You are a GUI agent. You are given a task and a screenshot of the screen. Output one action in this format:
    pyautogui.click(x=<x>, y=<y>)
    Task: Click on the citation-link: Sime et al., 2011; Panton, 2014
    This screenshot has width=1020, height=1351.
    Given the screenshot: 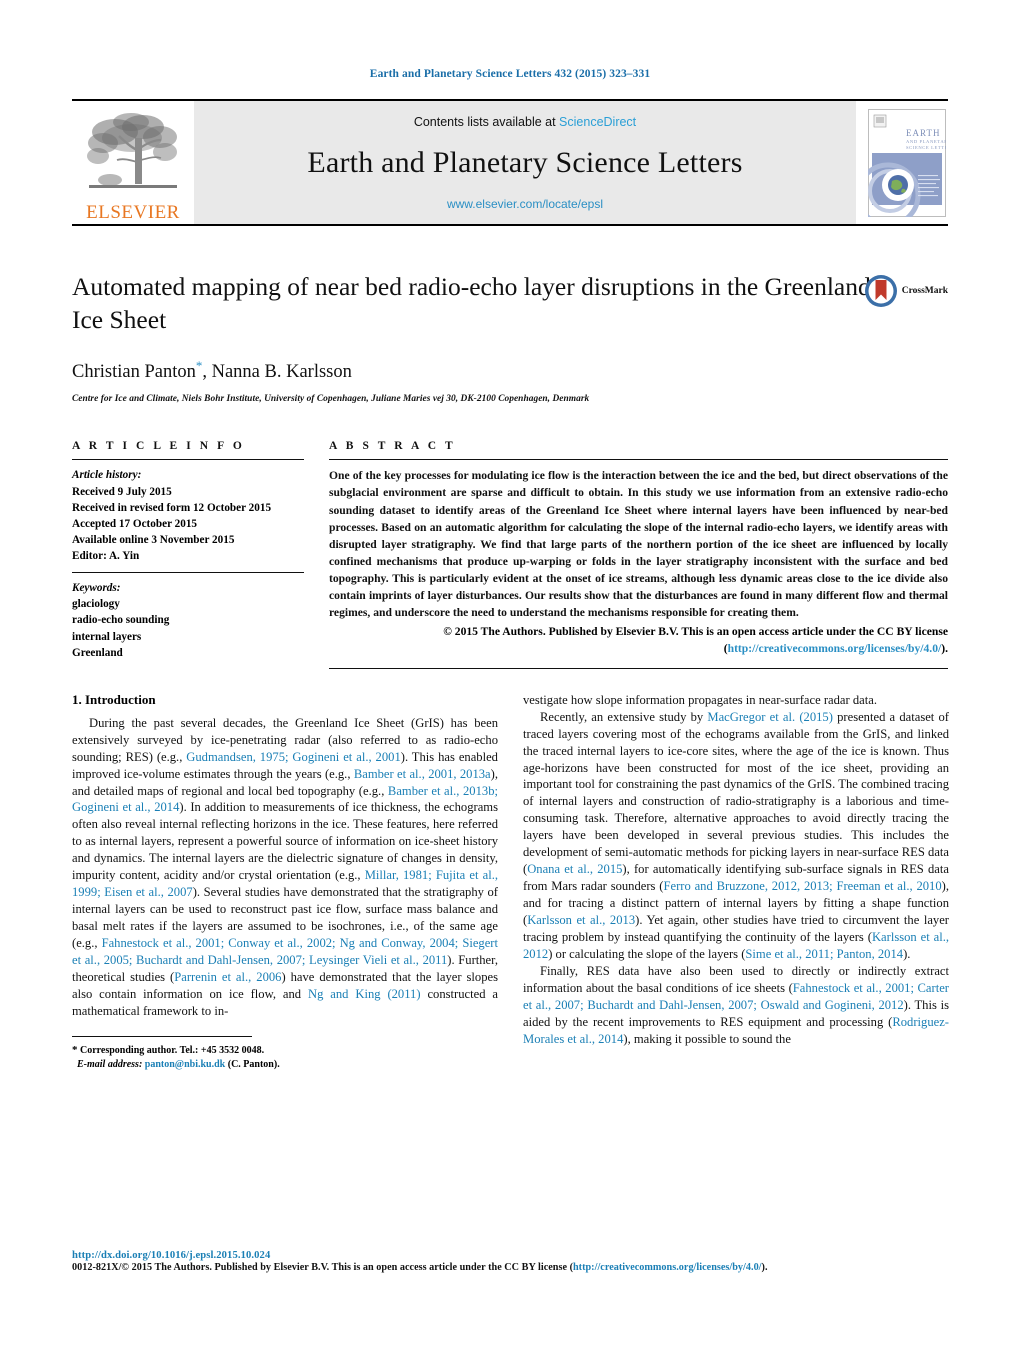 What is the action you would take?
    pyautogui.click(x=824, y=954)
    